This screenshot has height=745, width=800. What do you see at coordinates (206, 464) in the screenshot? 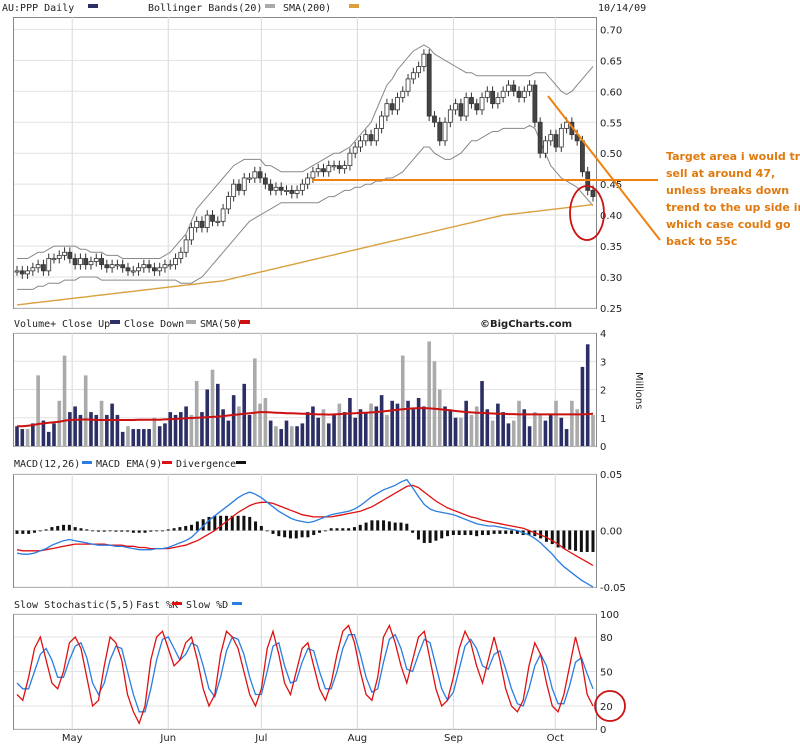
I see `divergence-label: Divergence` at bounding box center [206, 464].